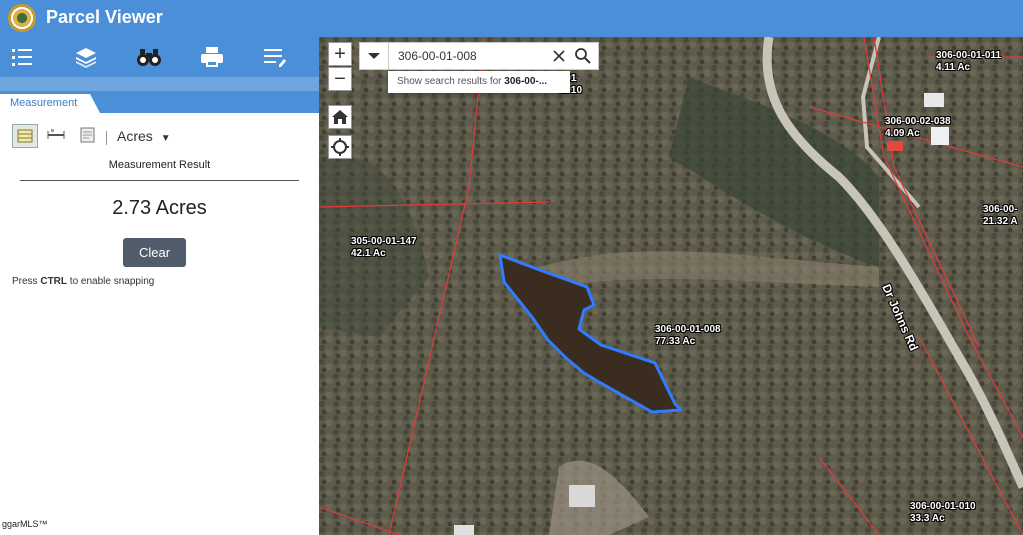  Describe the element at coordinates (437, 56) in the screenshot. I see `search-input: 306-00-01-008` at that location.